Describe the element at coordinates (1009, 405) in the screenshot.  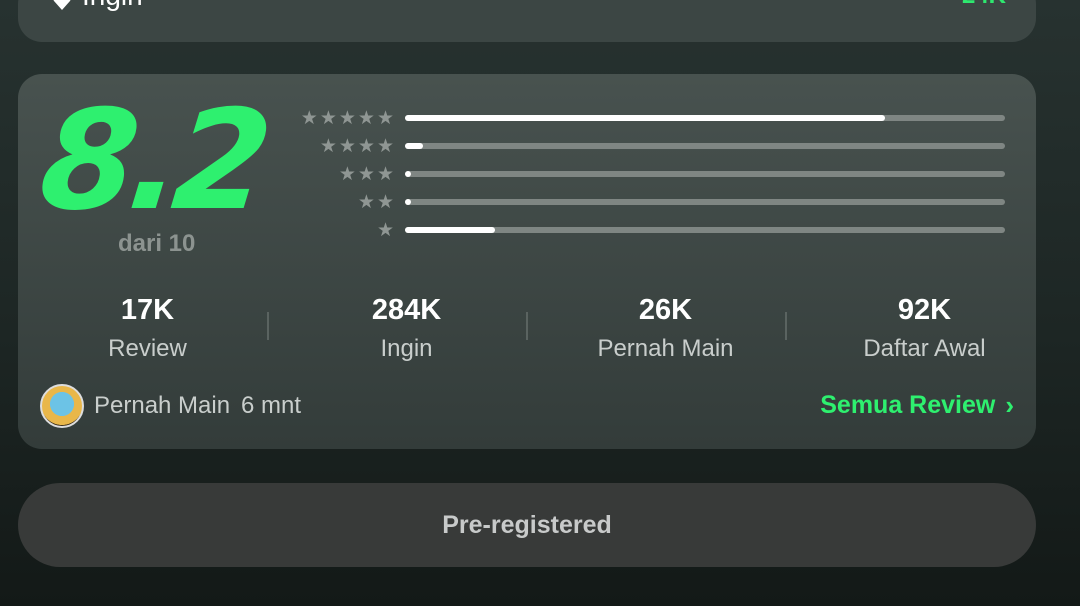
I see `chevron-right-icon: ›` at that location.